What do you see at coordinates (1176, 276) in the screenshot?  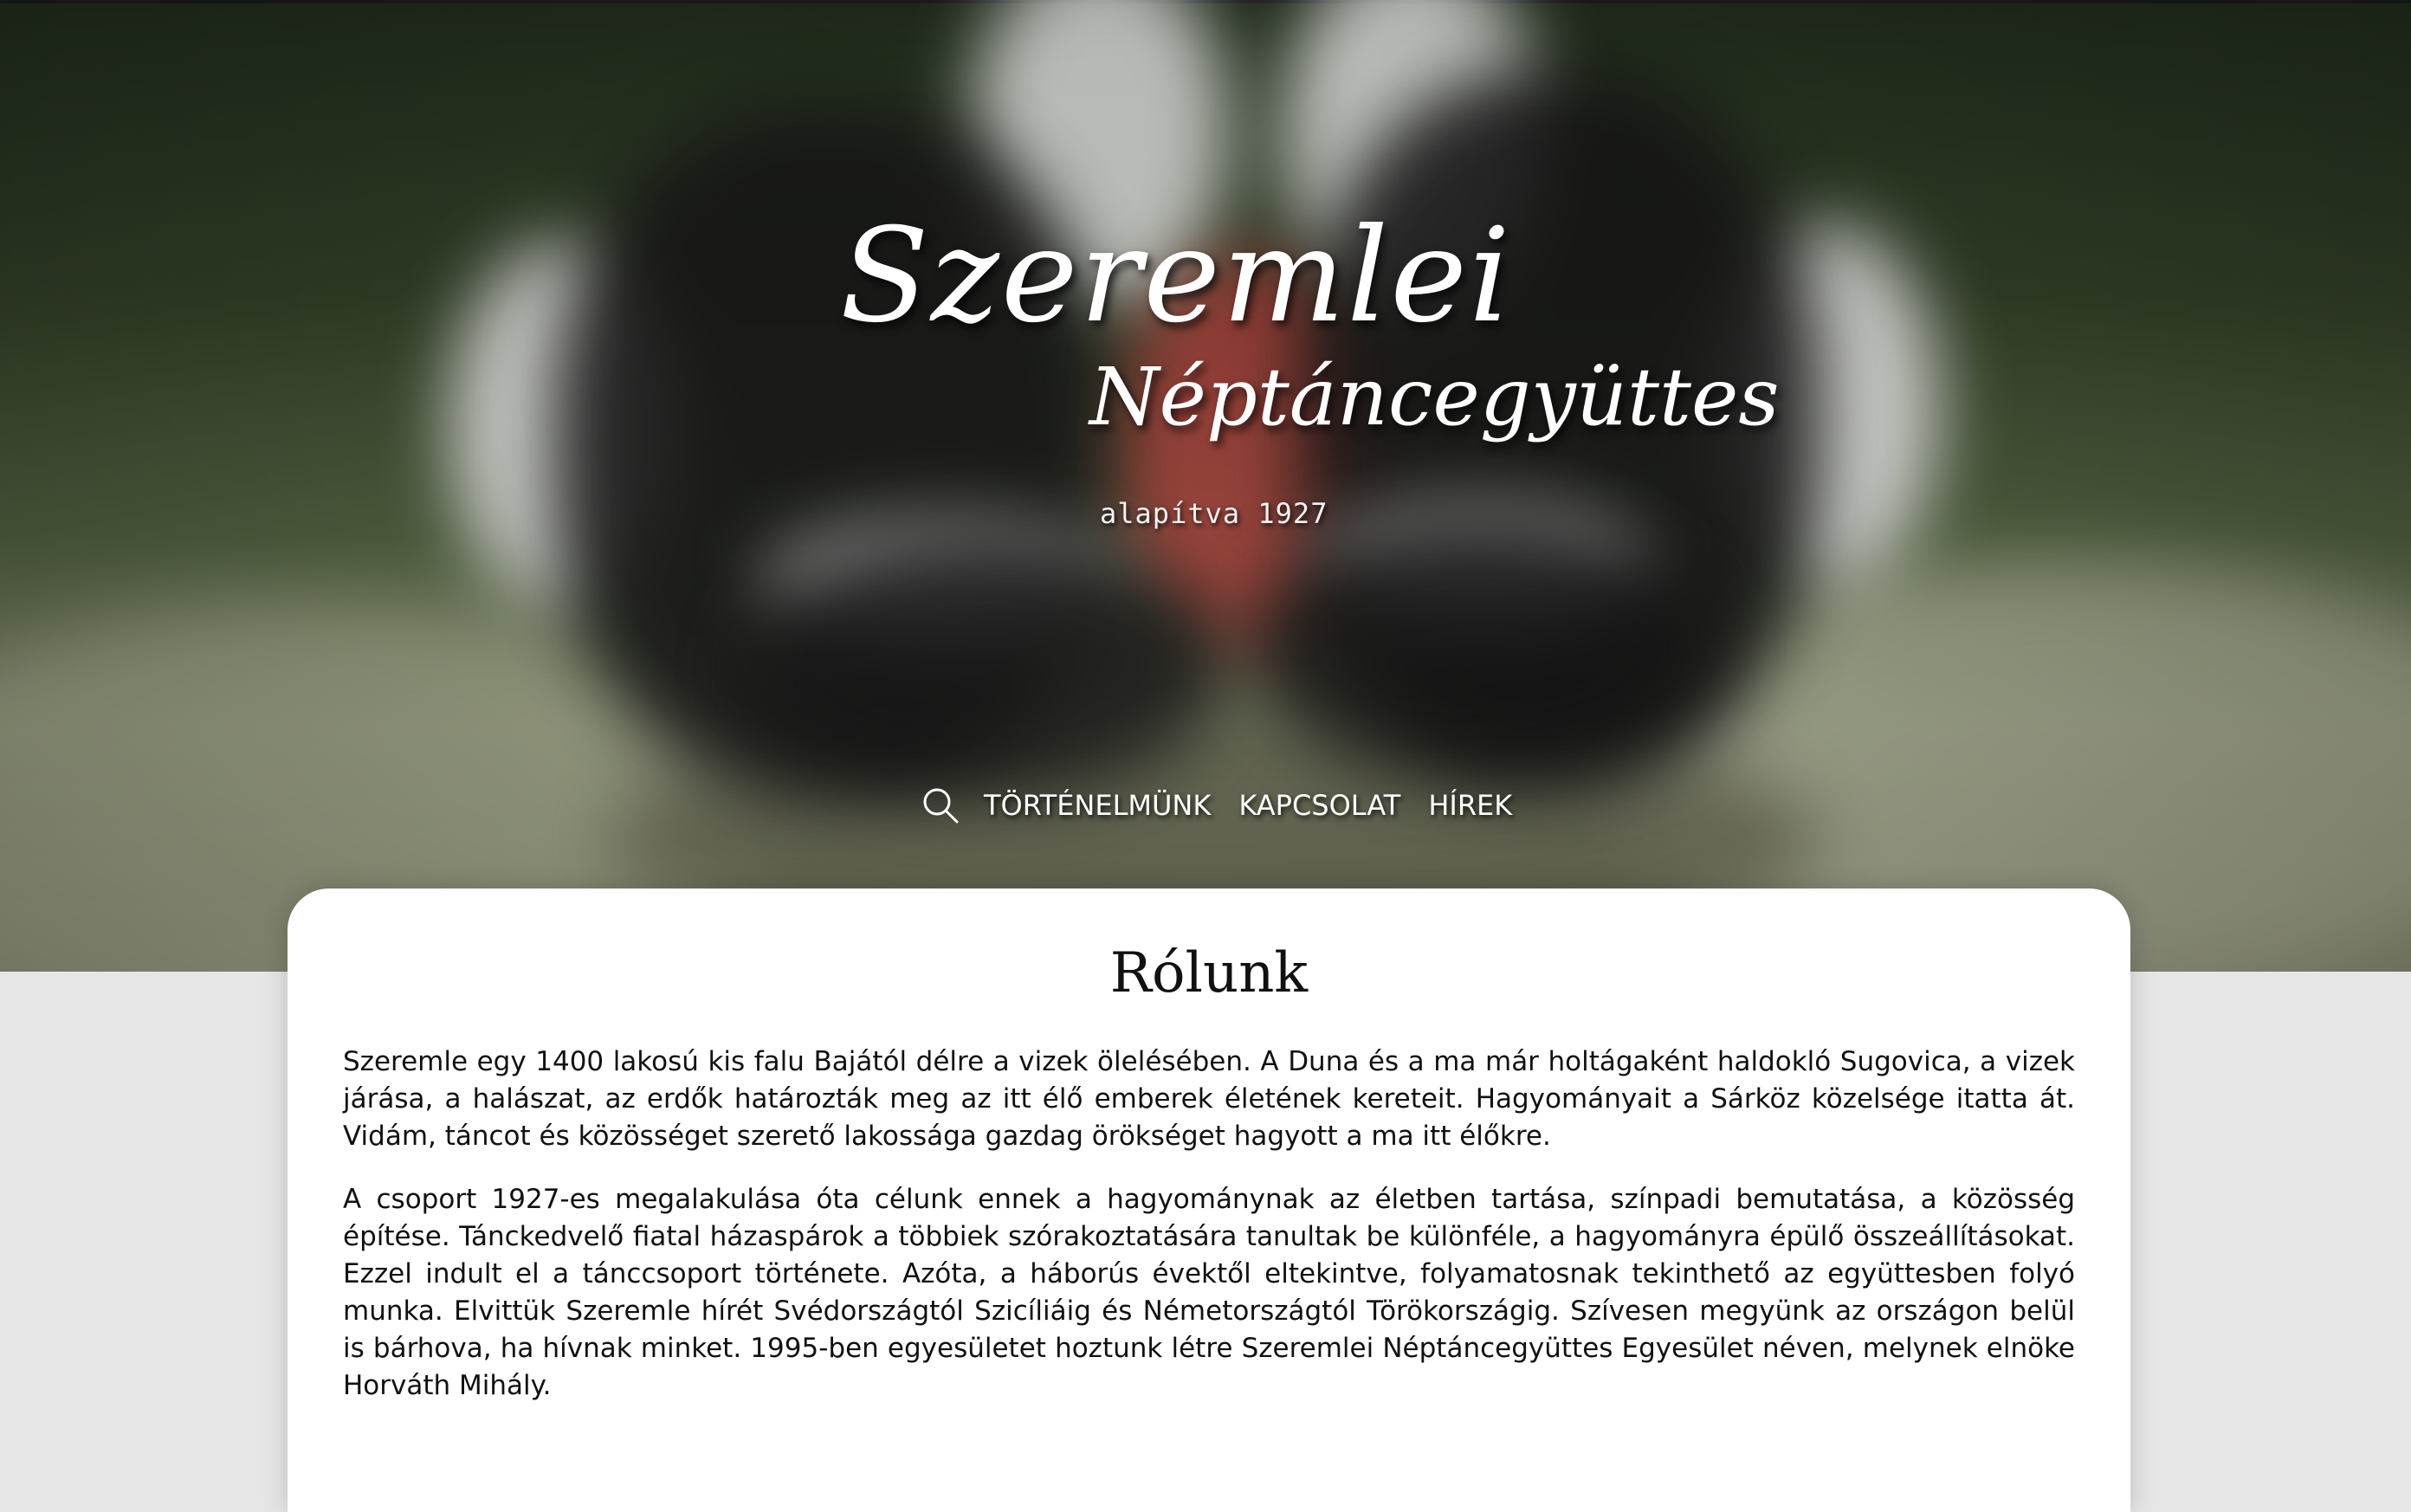 I see `site-title-line1: Szeremlei` at bounding box center [1176, 276].